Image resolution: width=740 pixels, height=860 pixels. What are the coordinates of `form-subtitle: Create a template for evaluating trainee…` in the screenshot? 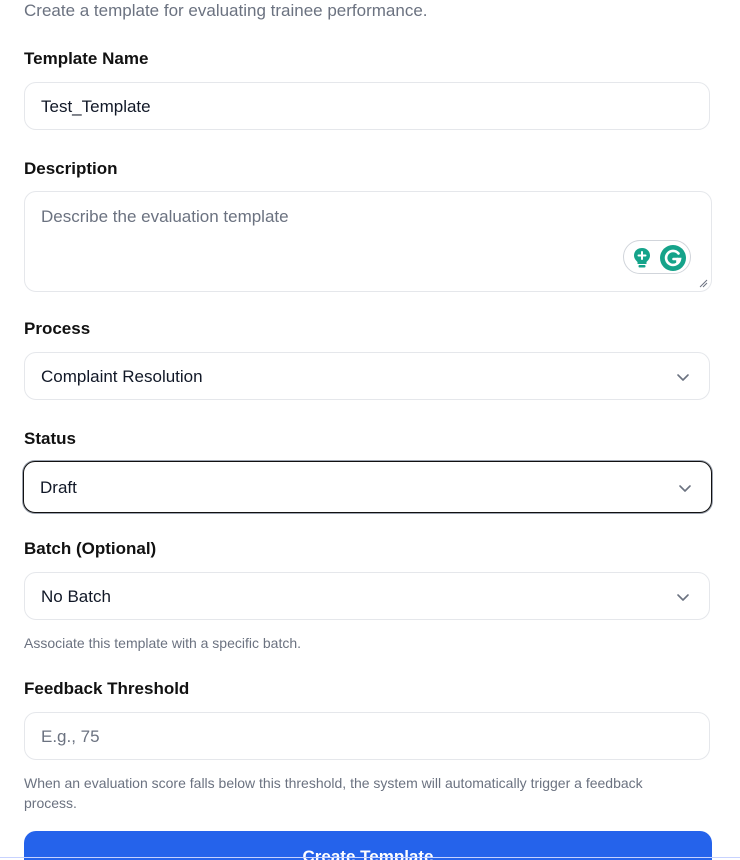 It's located at (226, 10).